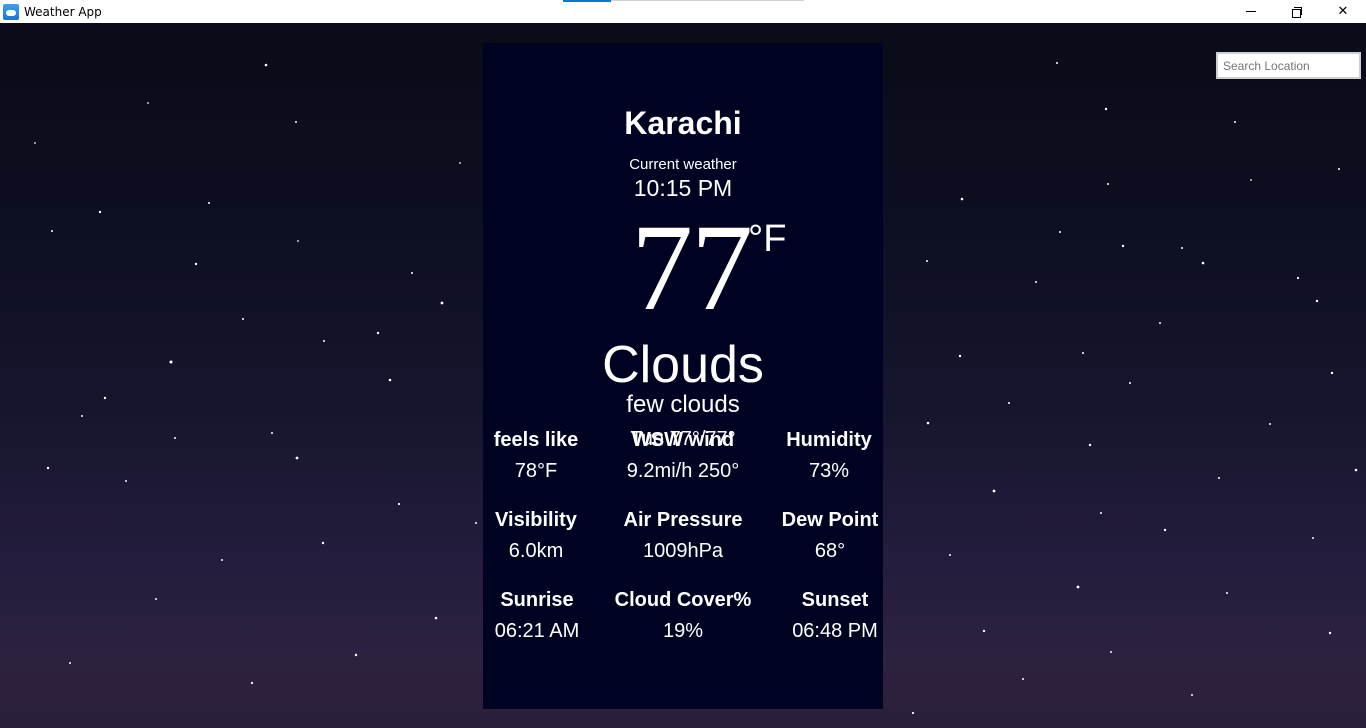  Describe the element at coordinates (683, 188) in the screenshot. I see `current-time: 10:15 PM` at that location.